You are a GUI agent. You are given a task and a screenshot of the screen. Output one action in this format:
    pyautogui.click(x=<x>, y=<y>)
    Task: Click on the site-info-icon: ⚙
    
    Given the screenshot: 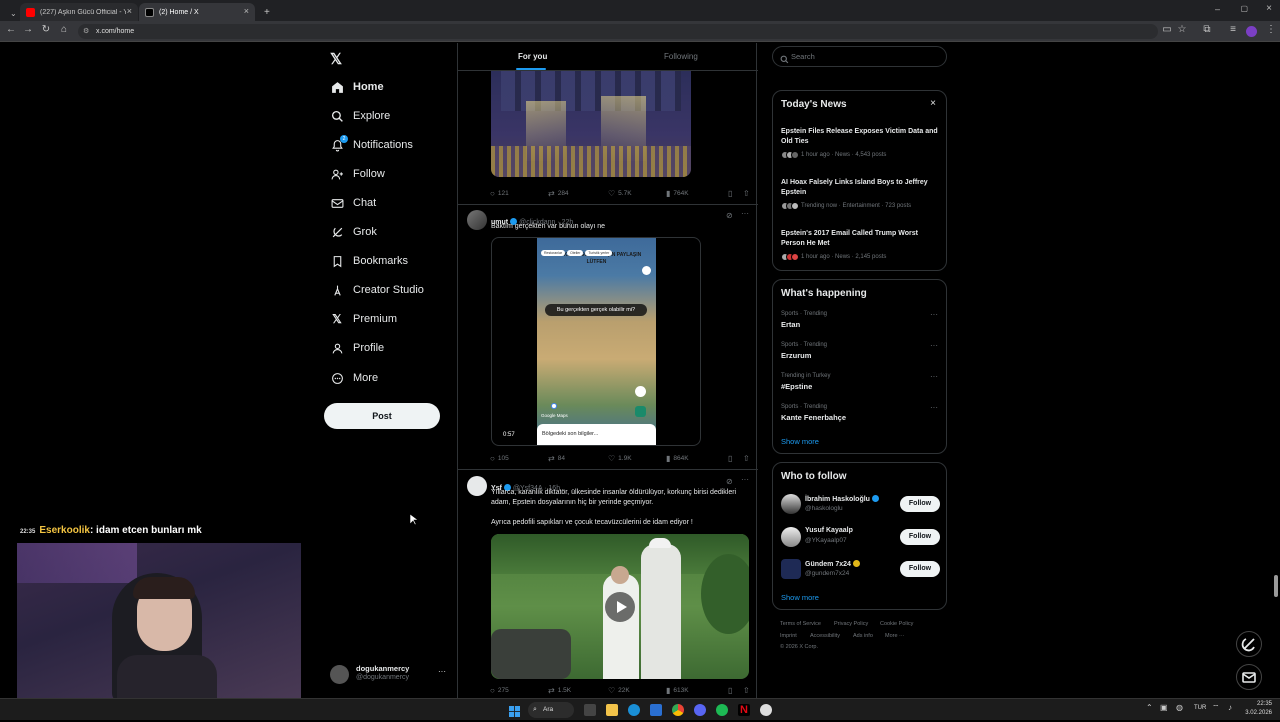 What is the action you would take?
    pyautogui.click(x=86, y=31)
    